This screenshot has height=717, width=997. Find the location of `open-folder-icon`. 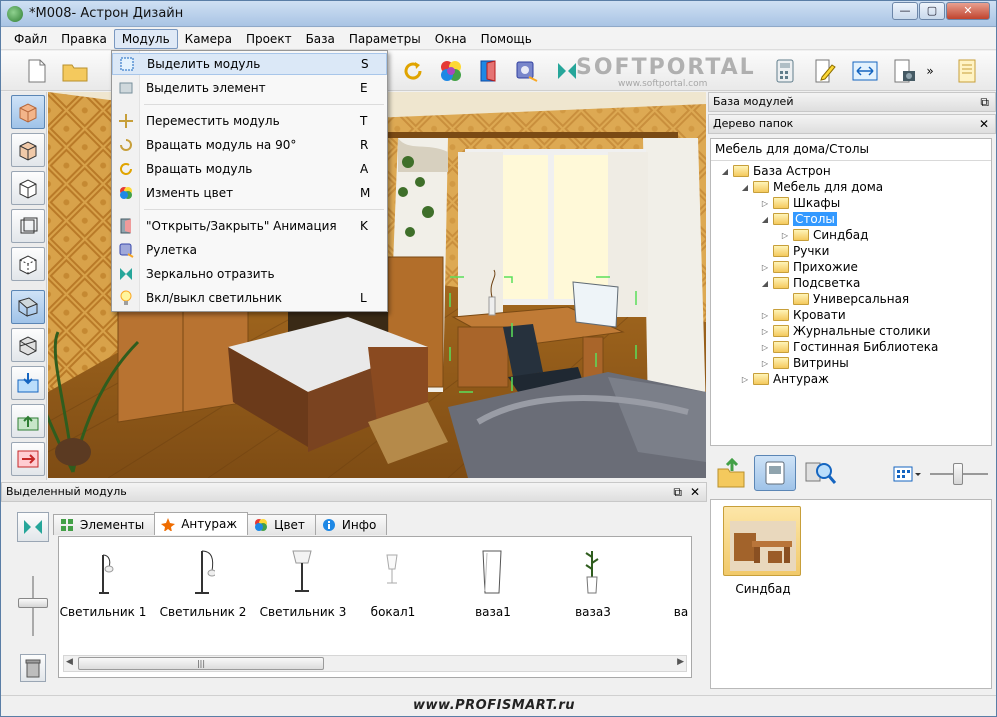

open-folder-icon is located at coordinates (75, 71).